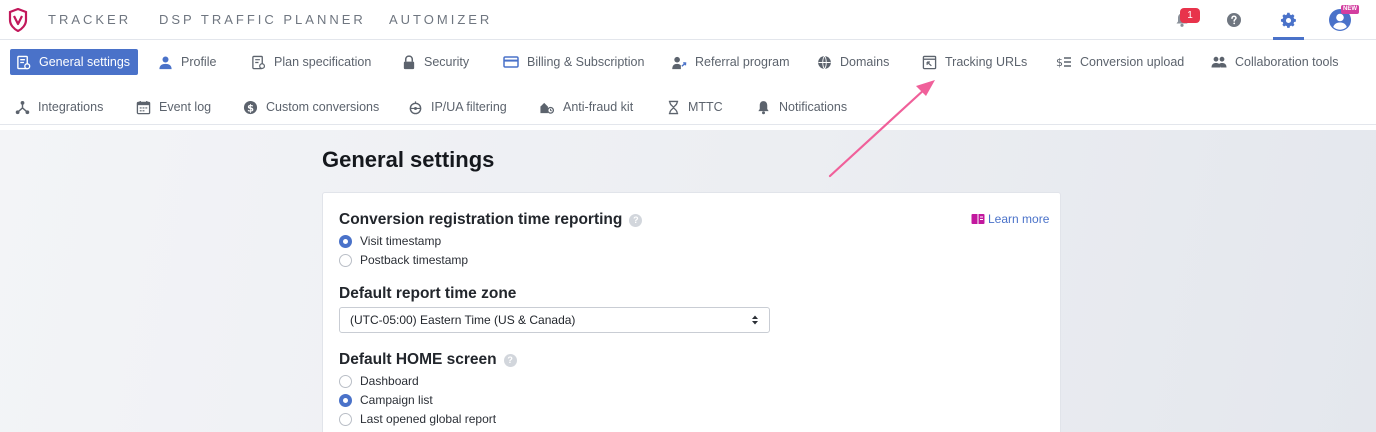  I want to click on tab-collaboration-tools: Collaboration tools, so click(1275, 62).